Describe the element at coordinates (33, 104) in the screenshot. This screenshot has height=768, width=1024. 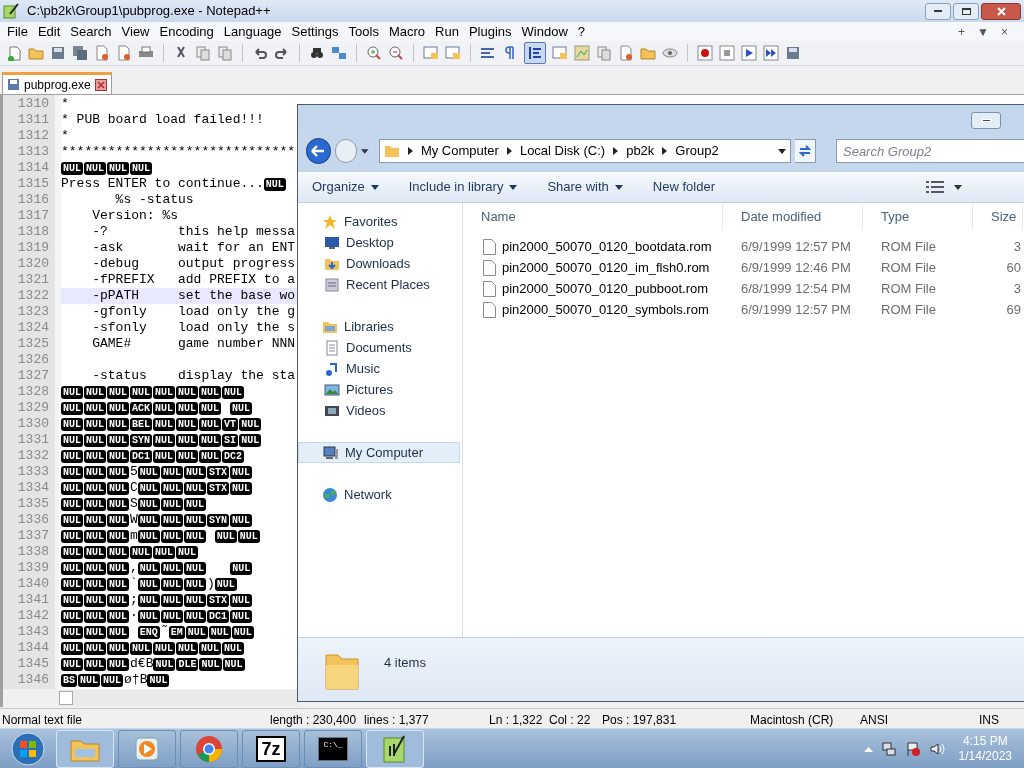
I see `line-number: 1310` at that location.